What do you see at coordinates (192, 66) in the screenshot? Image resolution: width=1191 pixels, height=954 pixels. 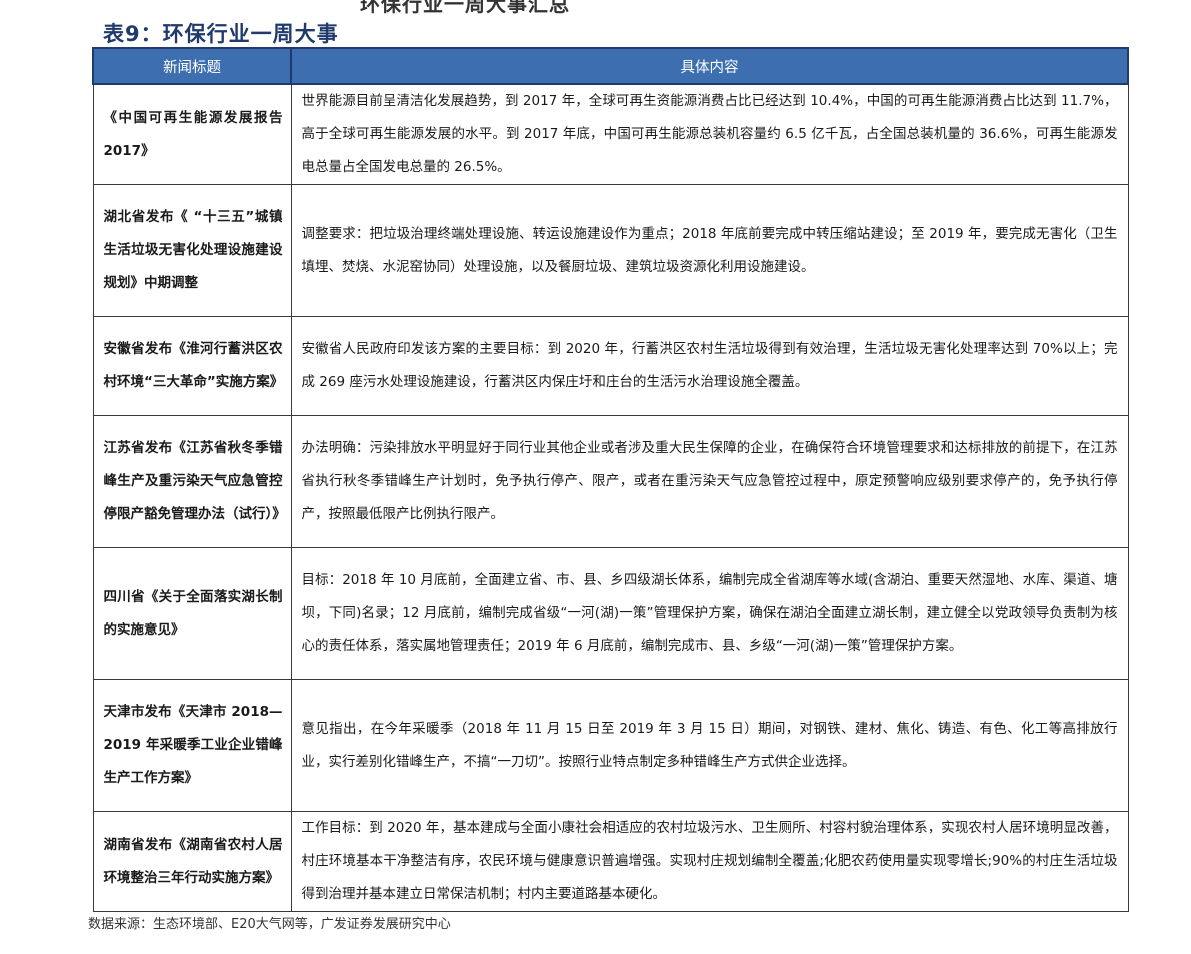 I see `column-header-title: 新闻标题` at bounding box center [192, 66].